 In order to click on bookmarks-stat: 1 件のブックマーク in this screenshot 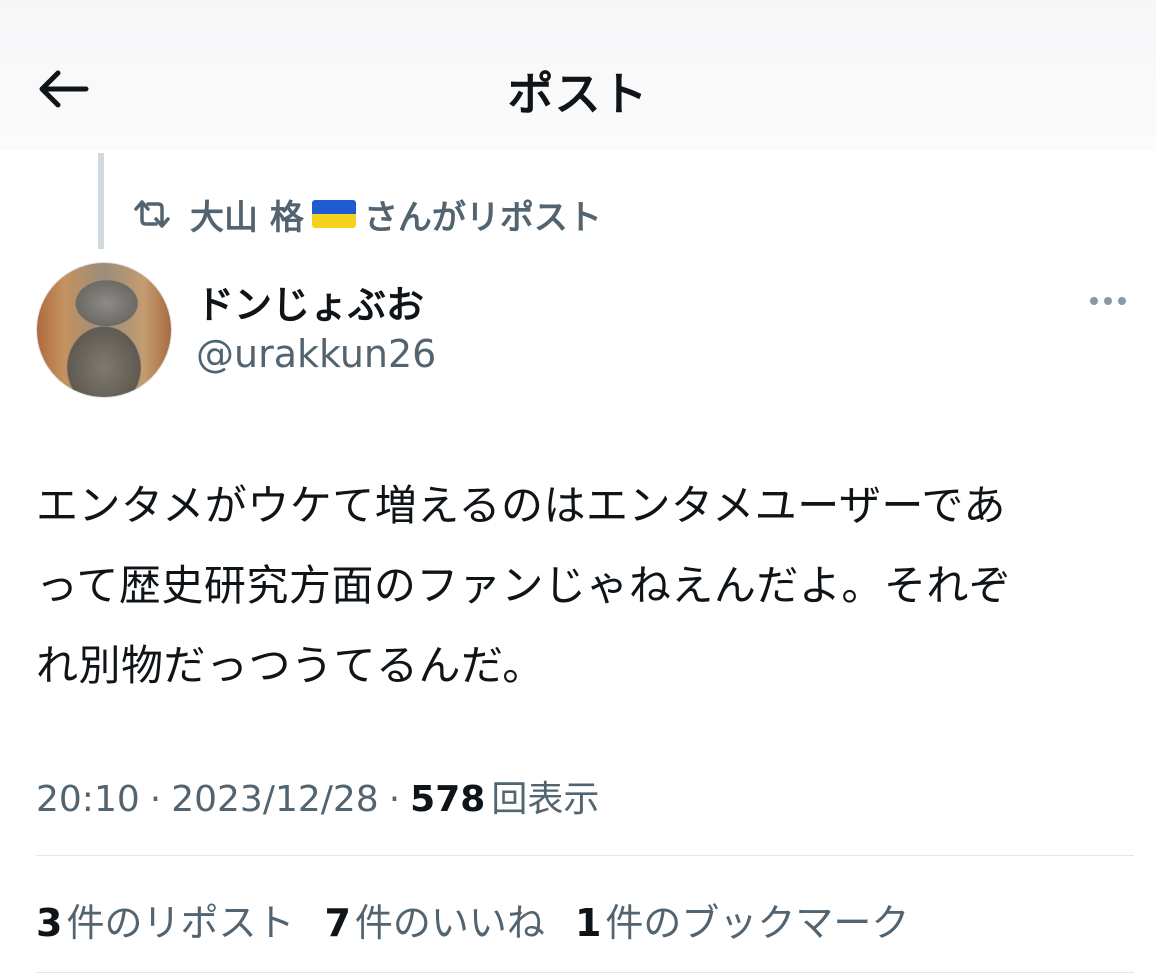, I will do `click(742, 919)`.